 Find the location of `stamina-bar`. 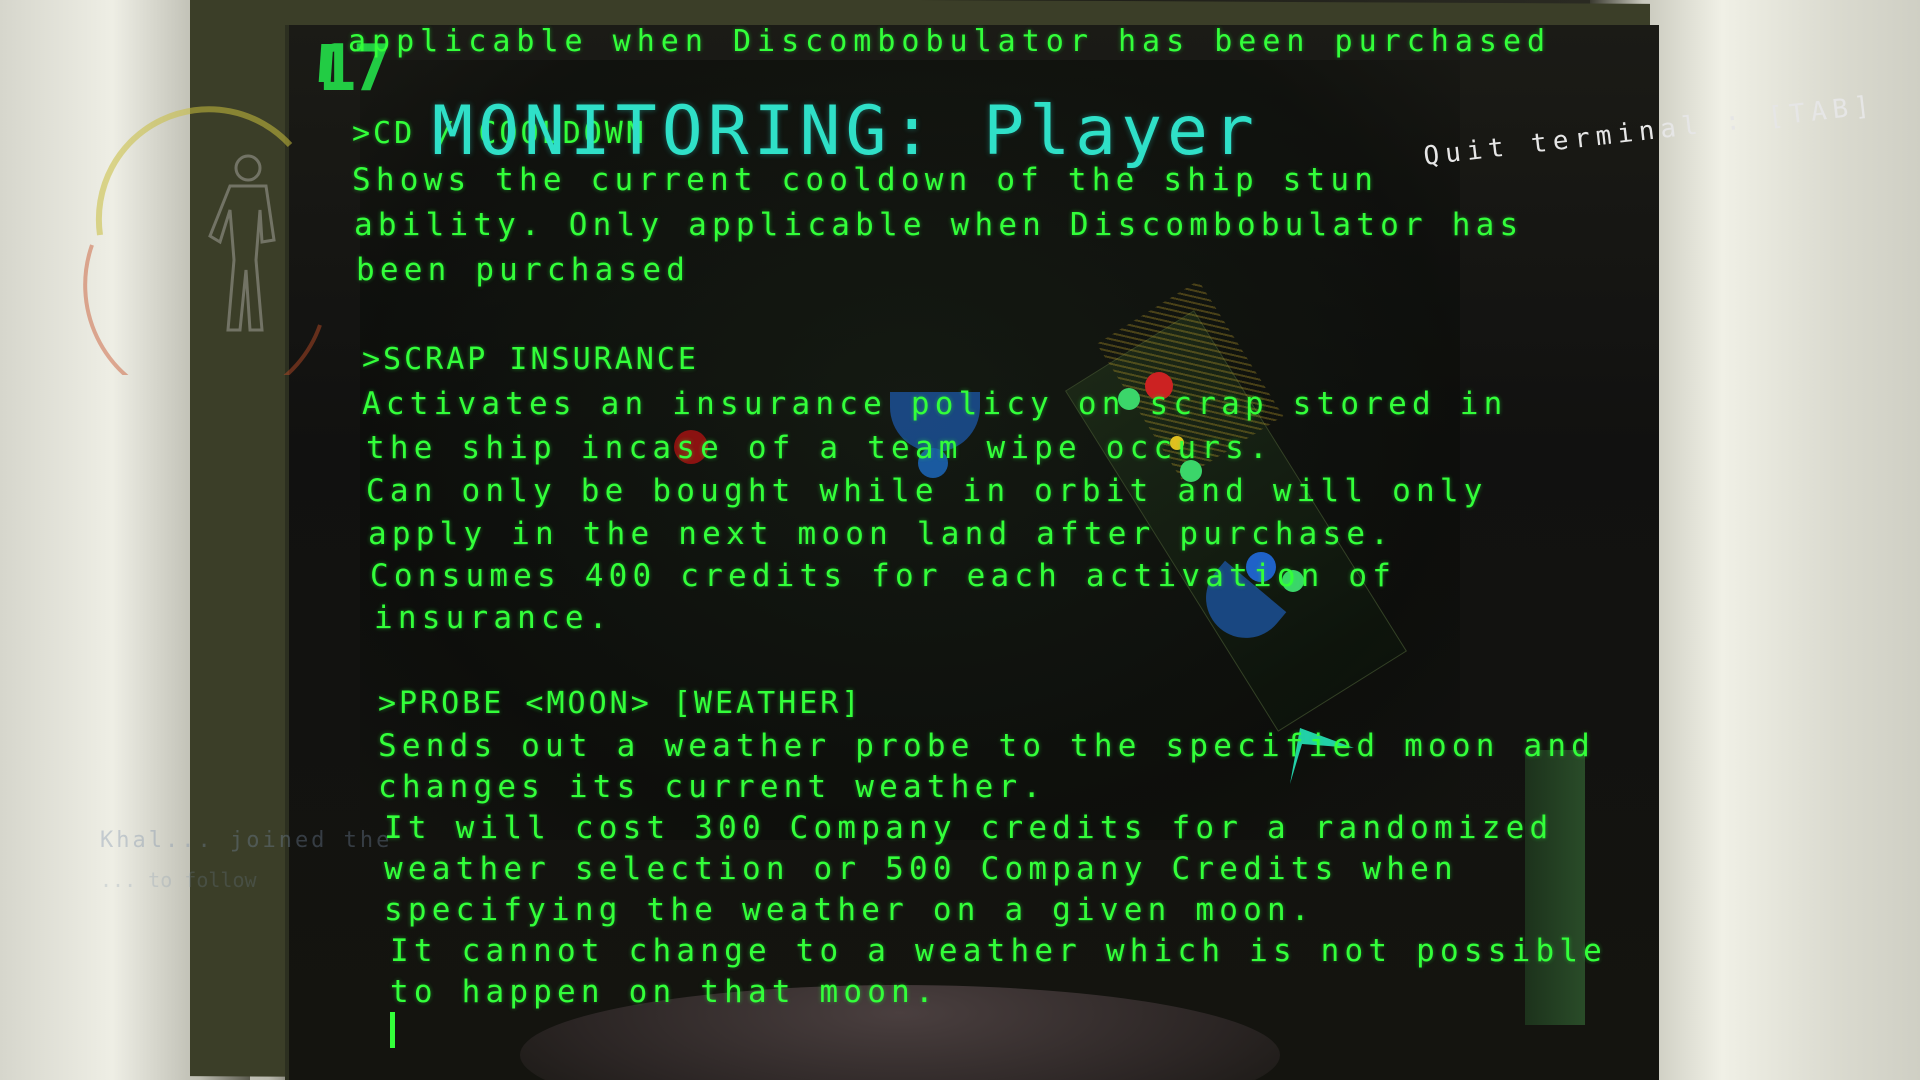

stamina-bar is located at coordinates (1555, 887).